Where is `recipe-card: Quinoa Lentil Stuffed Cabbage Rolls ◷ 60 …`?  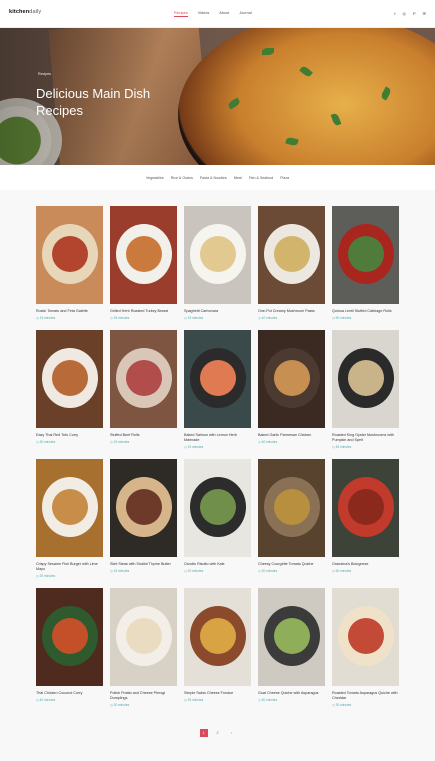
recipe-card: Quinoa Lentil Stuffed Cabbage Rolls ◷ 60 … is located at coordinates (365, 263).